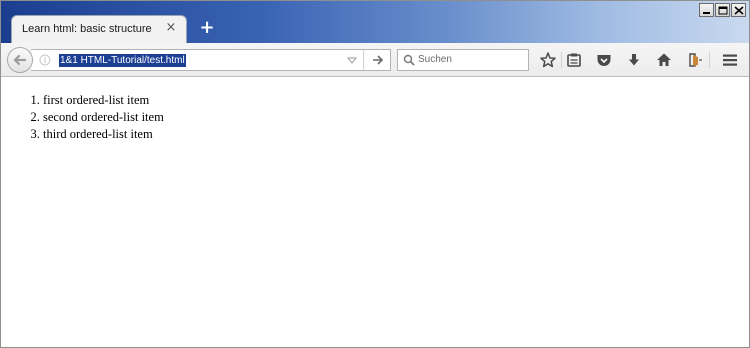  Describe the element at coordinates (171, 28) in the screenshot. I see `tab-close-icon: ×` at that location.